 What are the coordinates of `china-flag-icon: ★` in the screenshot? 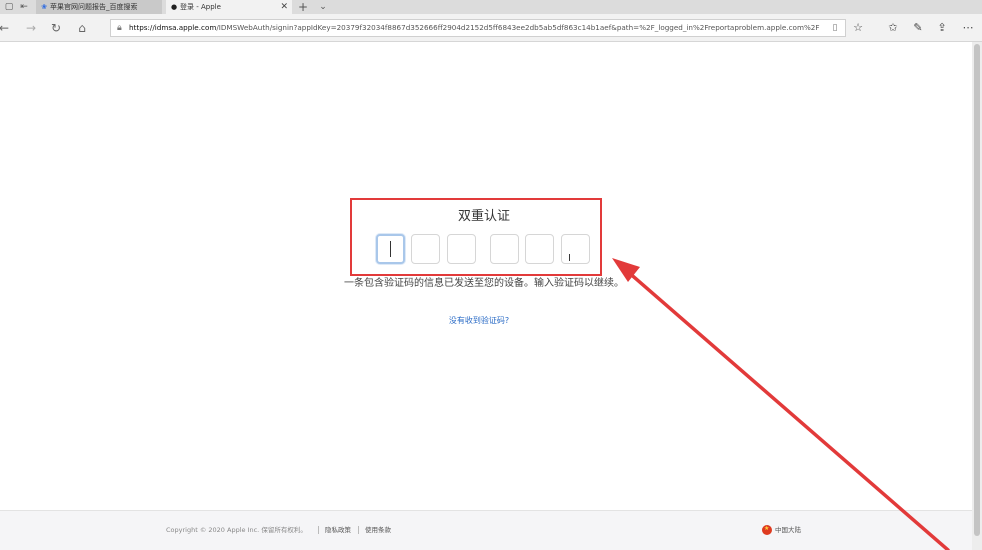 It's located at (767, 530).